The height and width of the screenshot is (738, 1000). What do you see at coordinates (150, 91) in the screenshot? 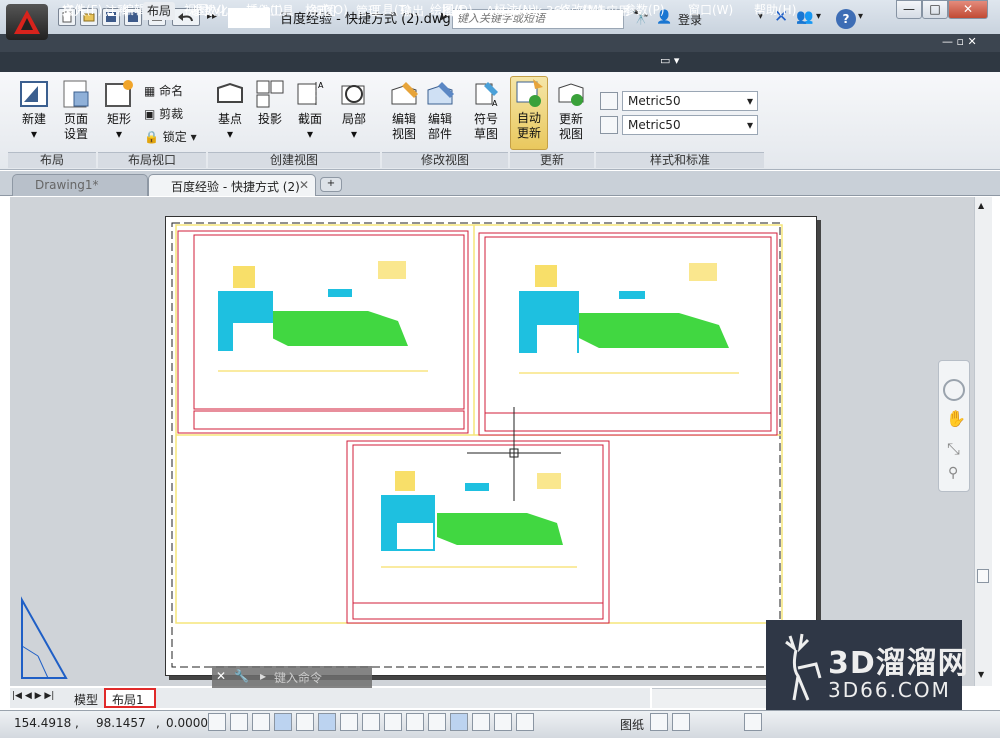
I see `name-icon: ▦` at bounding box center [150, 91].